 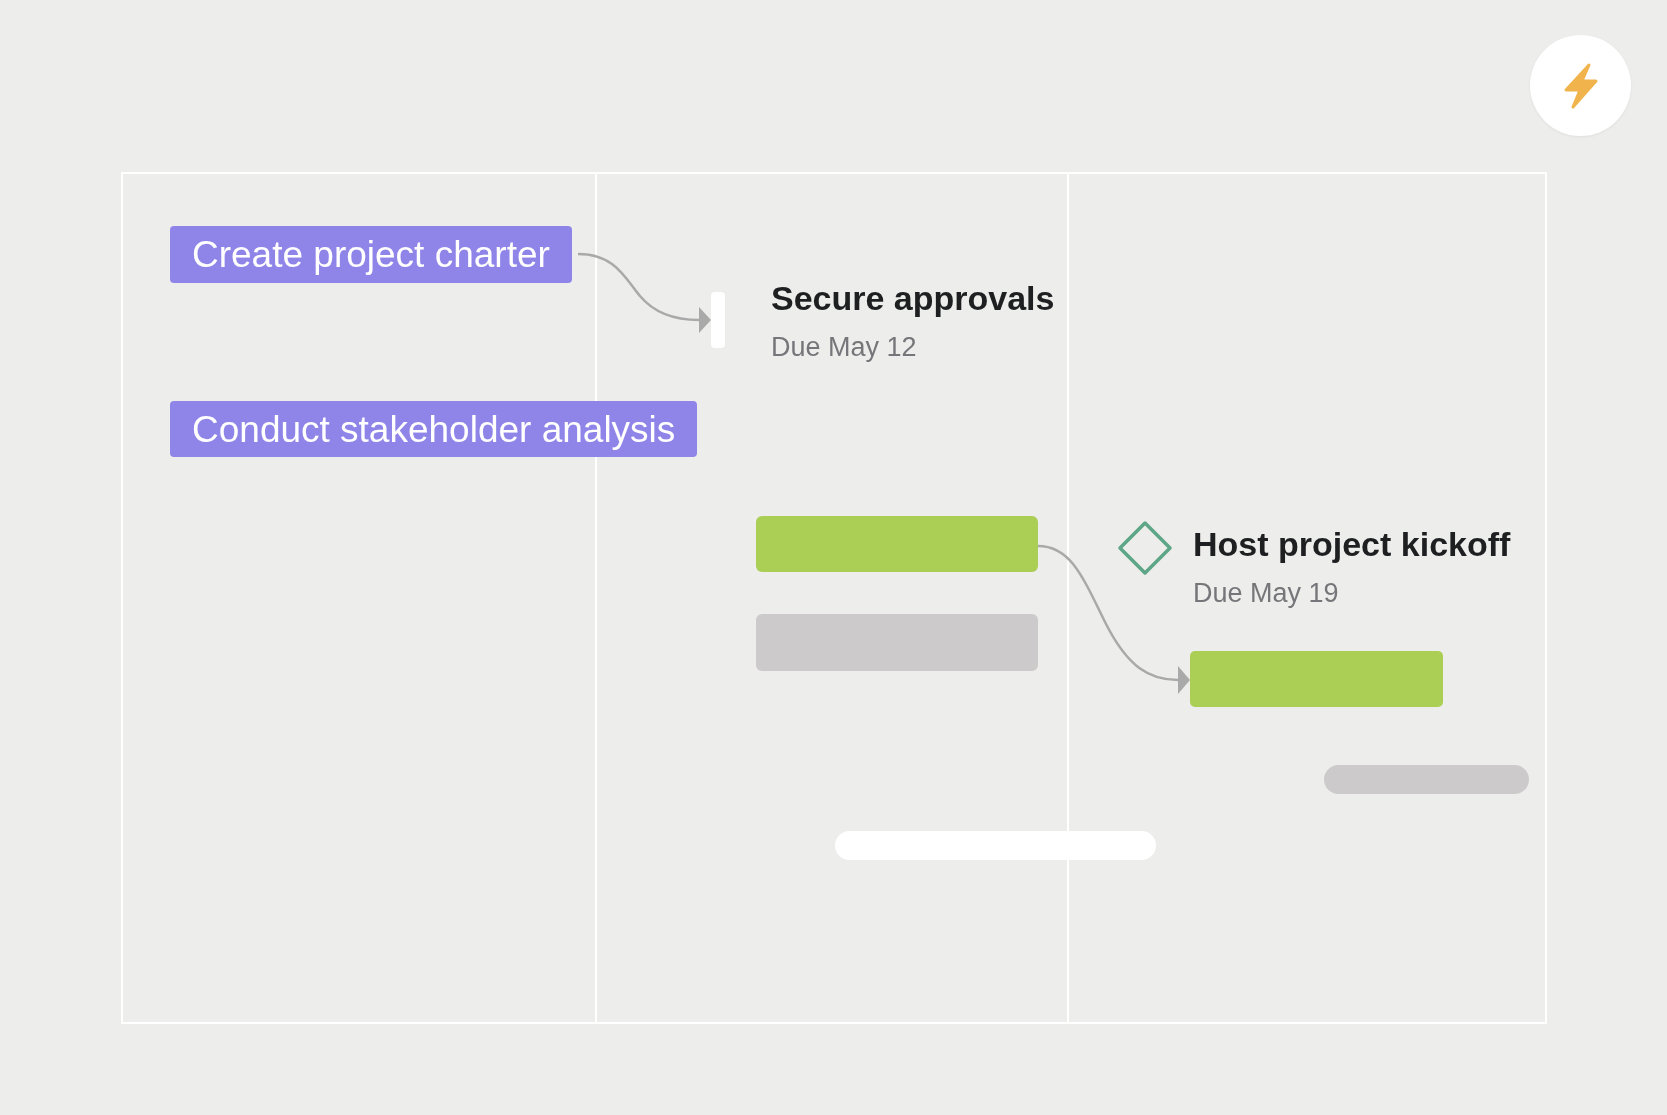 I want to click on due-date: Due May 12, so click(x=844, y=347).